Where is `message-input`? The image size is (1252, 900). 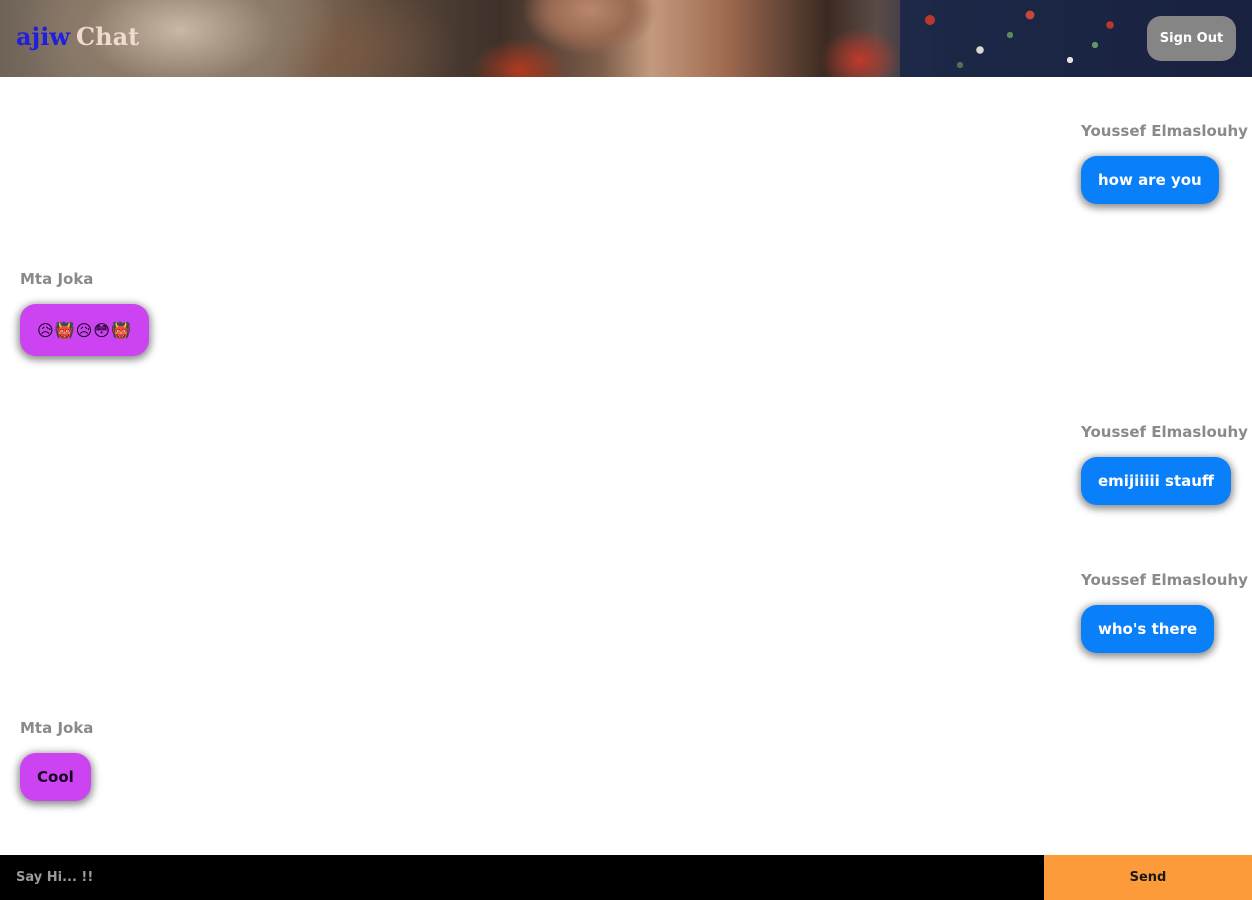
message-input is located at coordinates (522, 877).